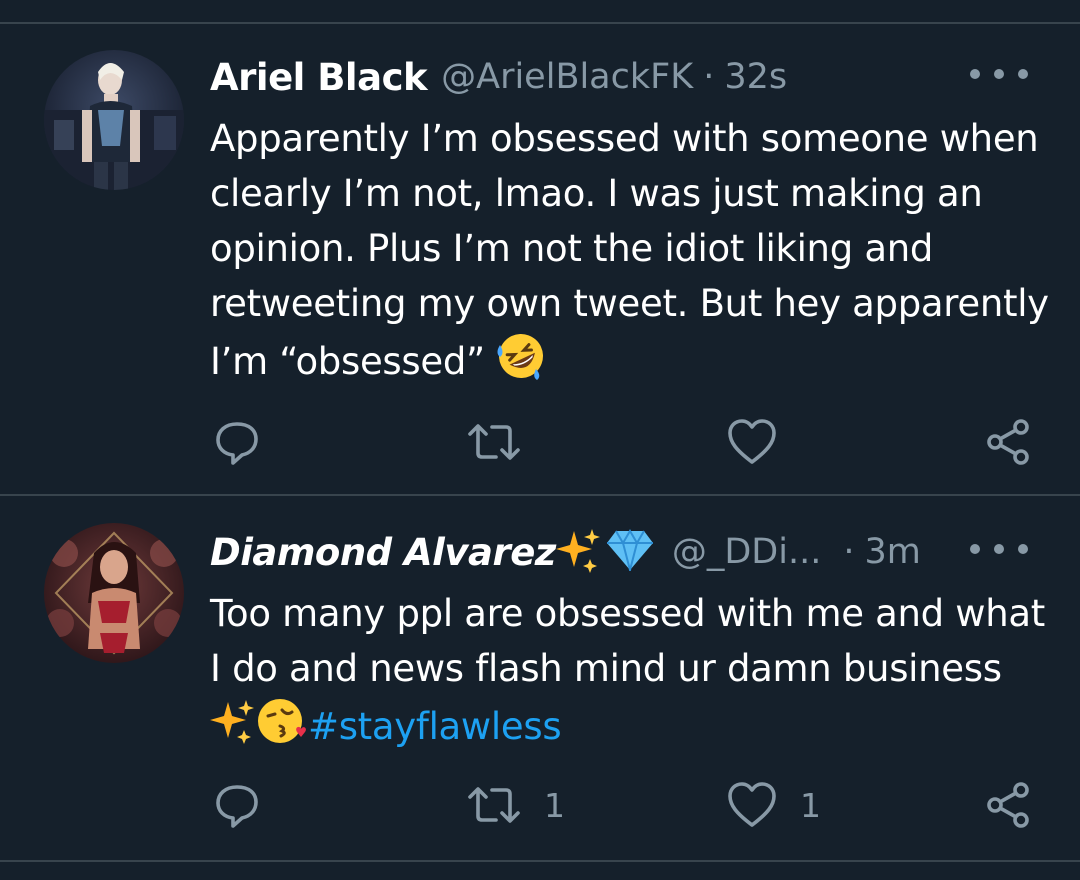  I want to click on retweet-count: 1, so click(554, 805).